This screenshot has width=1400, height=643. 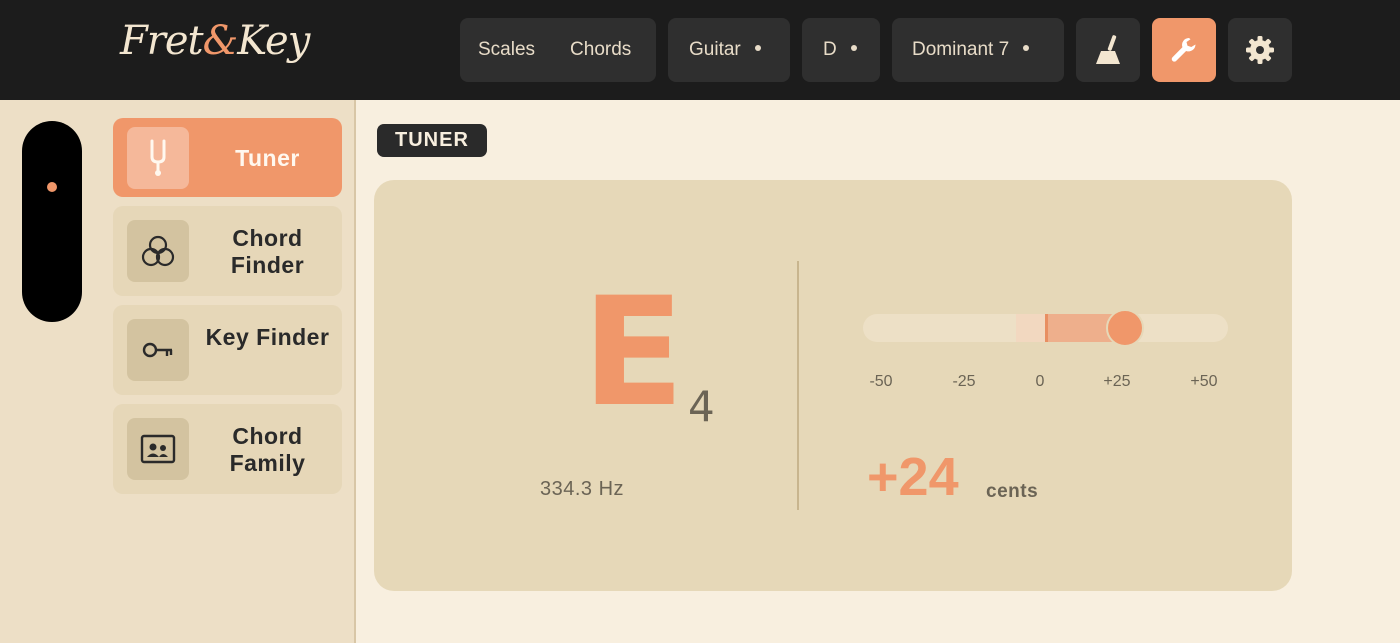 I want to click on clear-button, so click(x=1108, y=50).